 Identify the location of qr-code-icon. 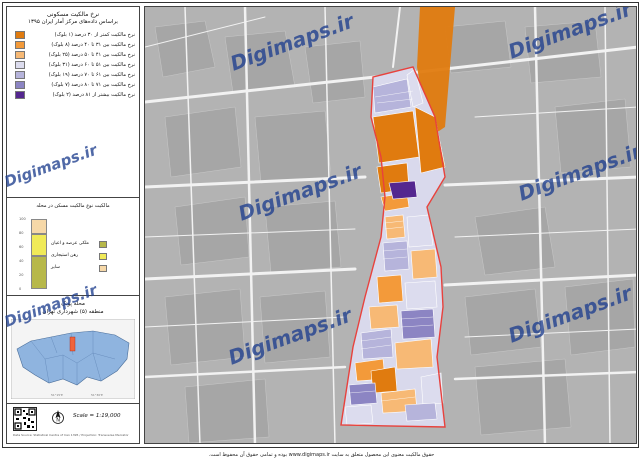
(25, 419).